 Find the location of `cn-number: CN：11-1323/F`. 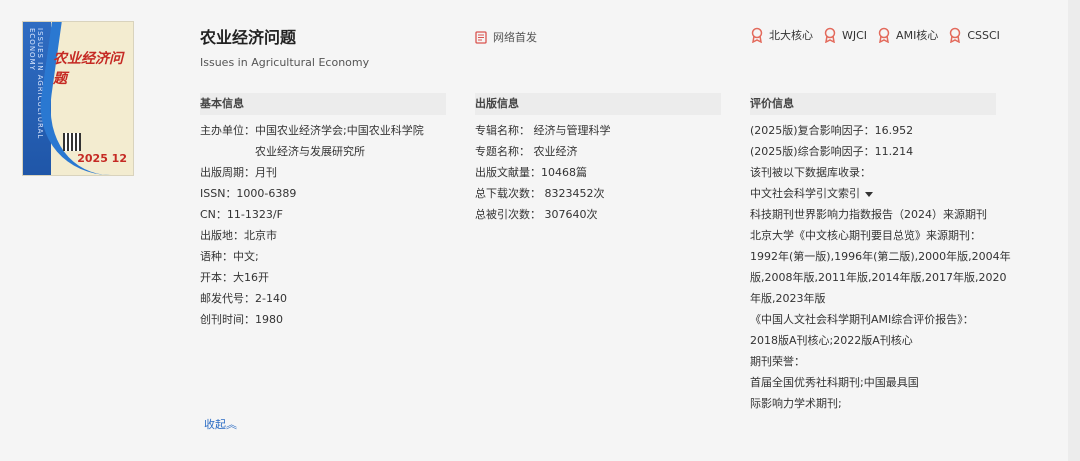

cn-number: CN：11-1323/F is located at coordinates (241, 214).